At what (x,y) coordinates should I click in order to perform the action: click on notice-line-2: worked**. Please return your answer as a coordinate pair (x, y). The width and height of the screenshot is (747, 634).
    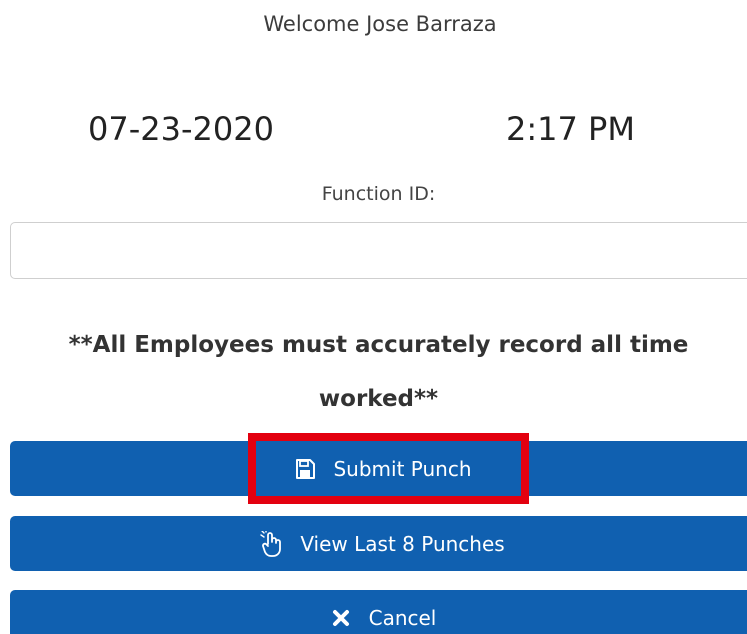
    Looking at the image, I should click on (378, 399).